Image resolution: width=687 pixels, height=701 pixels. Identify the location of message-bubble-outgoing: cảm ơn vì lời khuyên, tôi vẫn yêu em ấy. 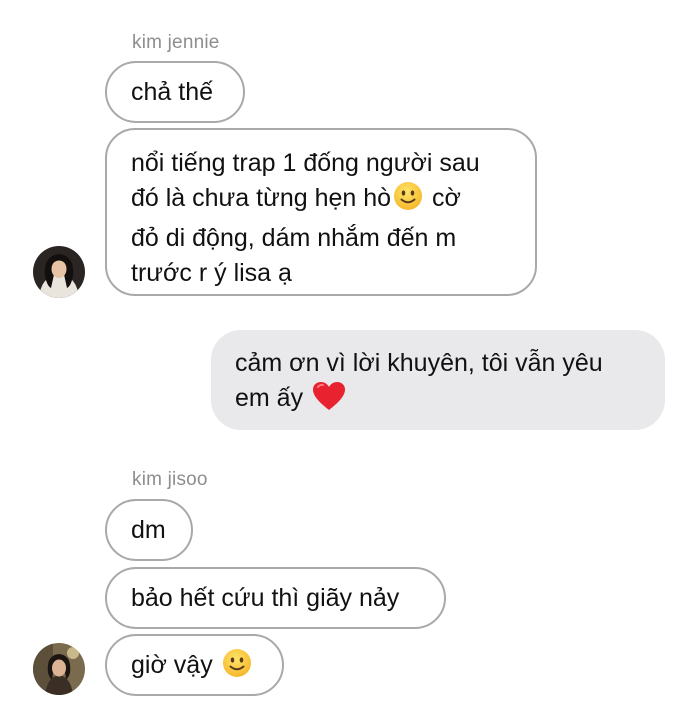
(438, 380).